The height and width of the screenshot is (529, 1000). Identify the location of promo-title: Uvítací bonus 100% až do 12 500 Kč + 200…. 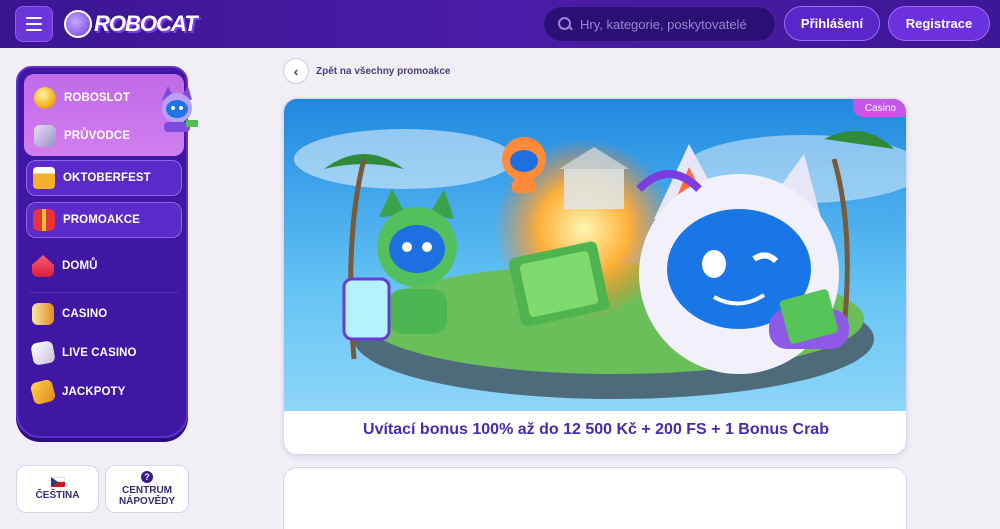
(596, 429).